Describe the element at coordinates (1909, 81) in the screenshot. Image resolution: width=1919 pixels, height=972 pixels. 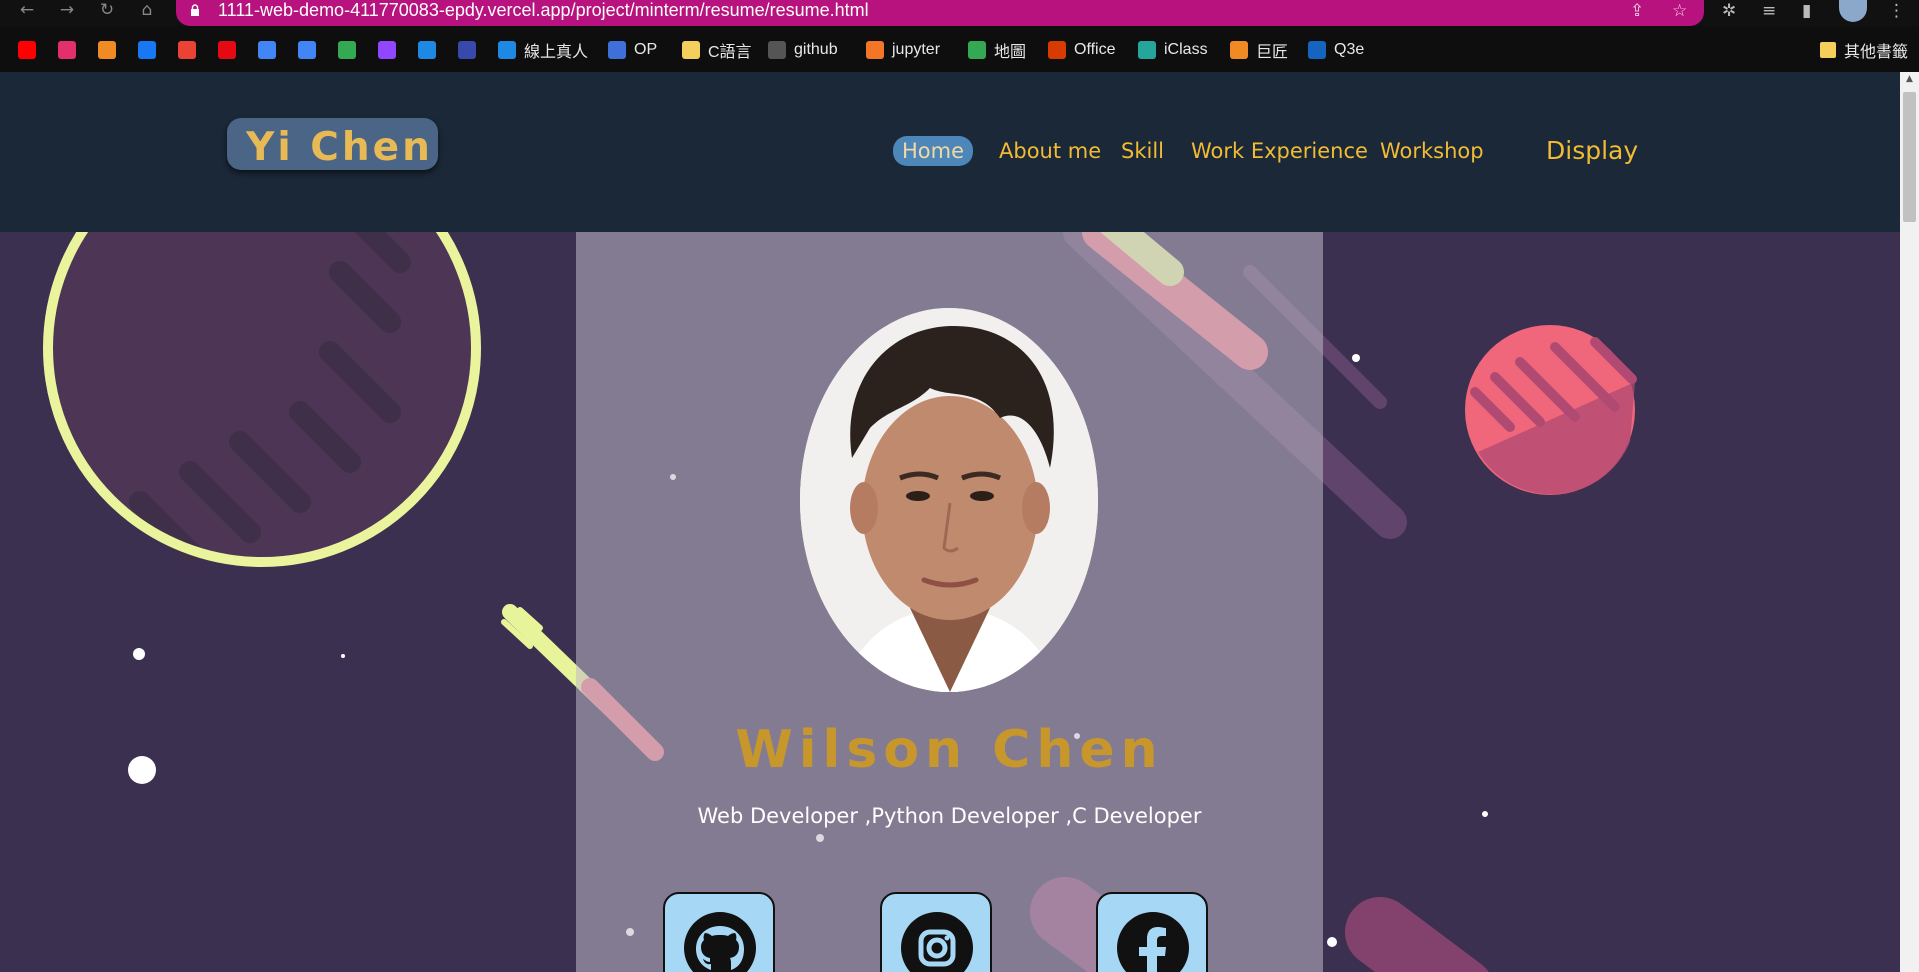
I see `scroll-up-icon: ▲` at that location.